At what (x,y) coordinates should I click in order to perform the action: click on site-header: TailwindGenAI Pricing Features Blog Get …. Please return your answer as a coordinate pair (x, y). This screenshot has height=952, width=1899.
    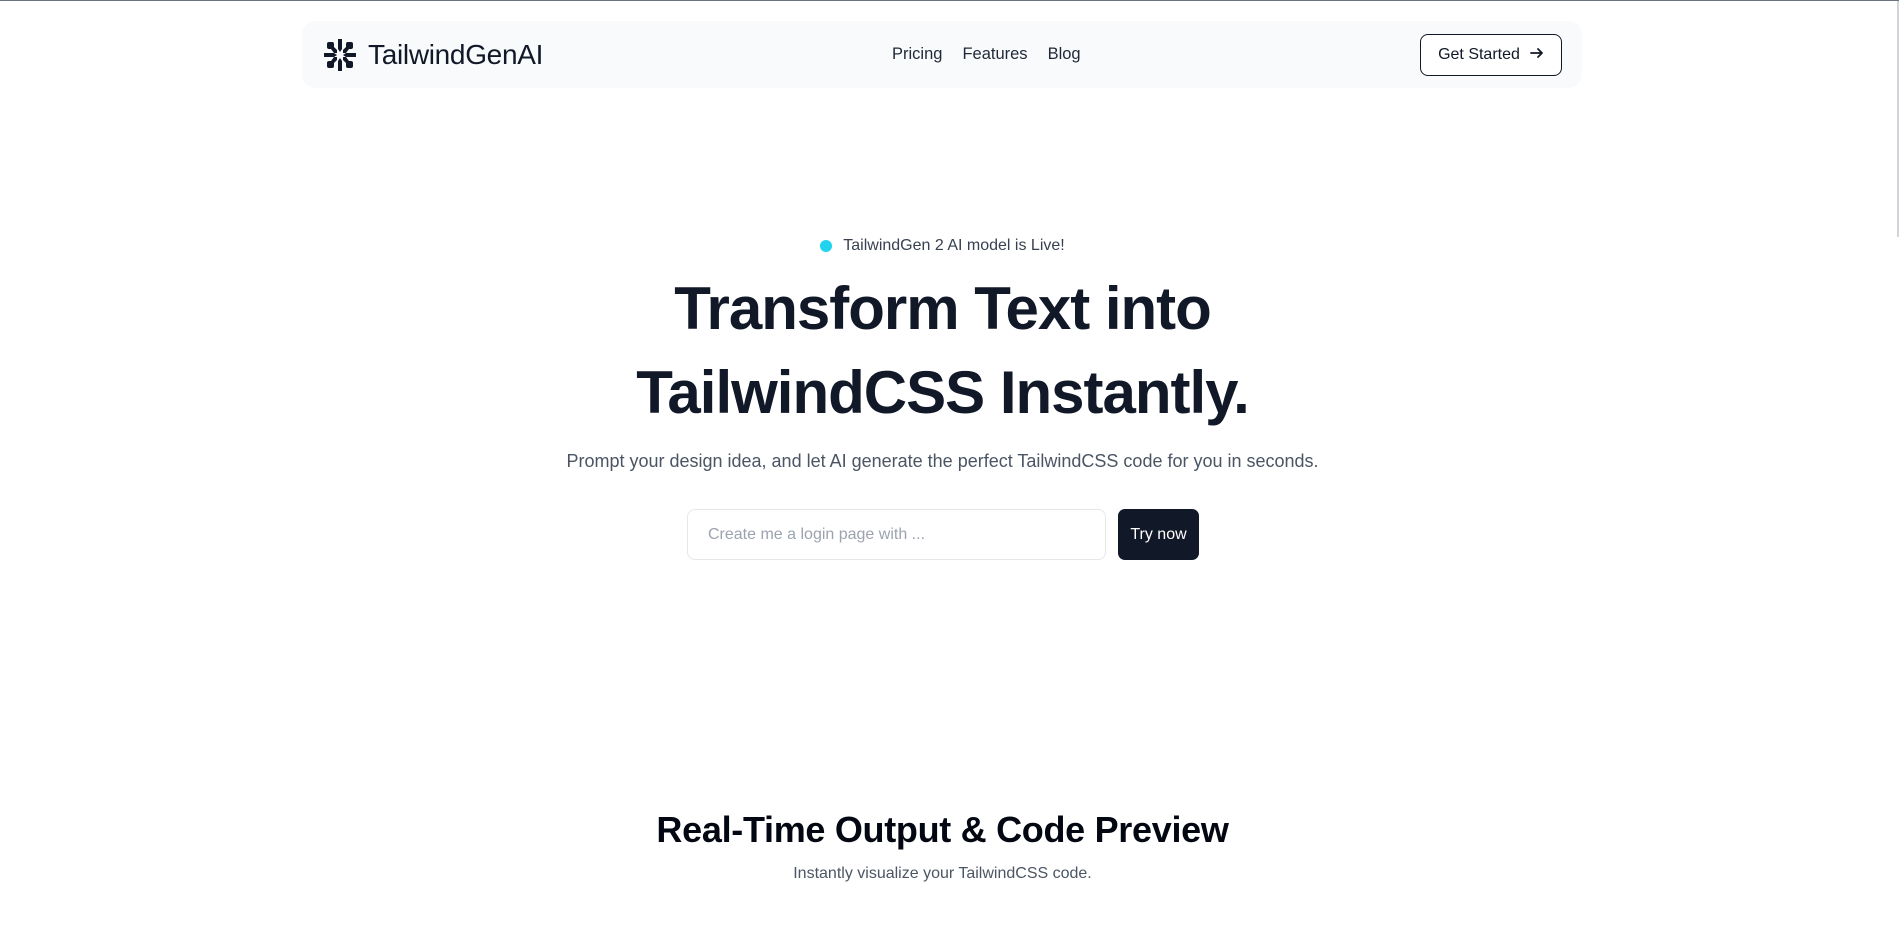
    Looking at the image, I should click on (942, 54).